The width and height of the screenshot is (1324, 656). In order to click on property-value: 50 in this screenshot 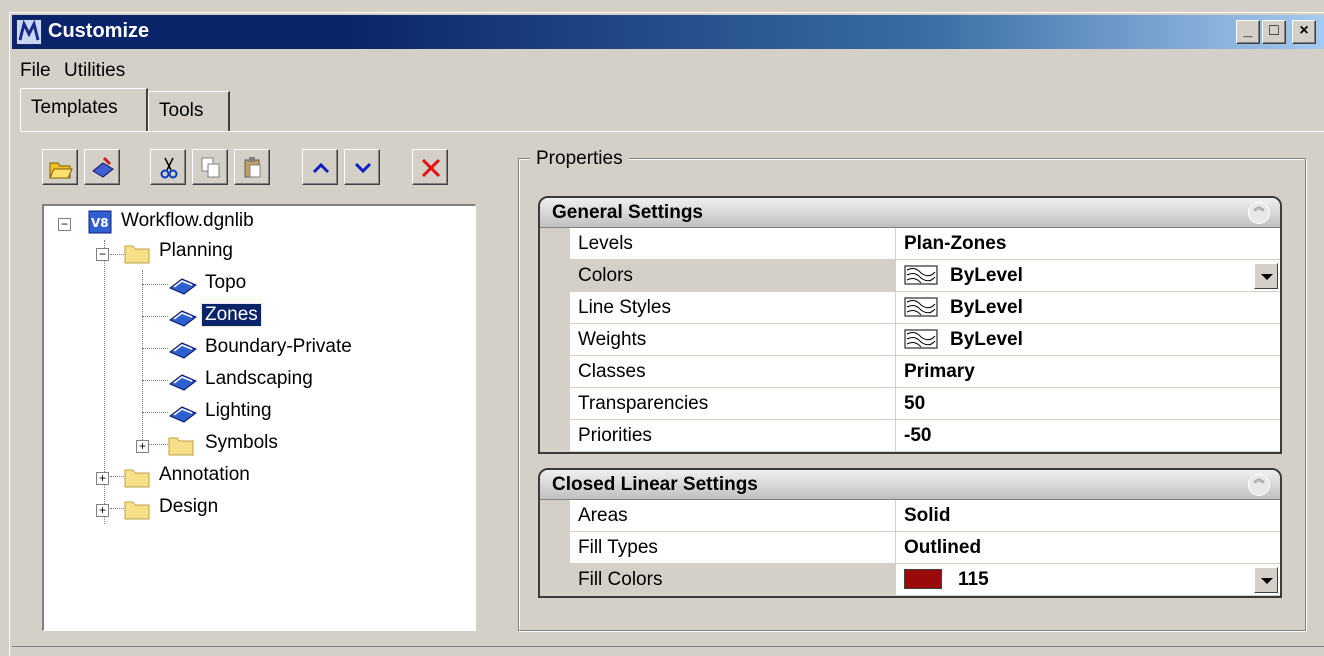, I will do `click(1088, 404)`.